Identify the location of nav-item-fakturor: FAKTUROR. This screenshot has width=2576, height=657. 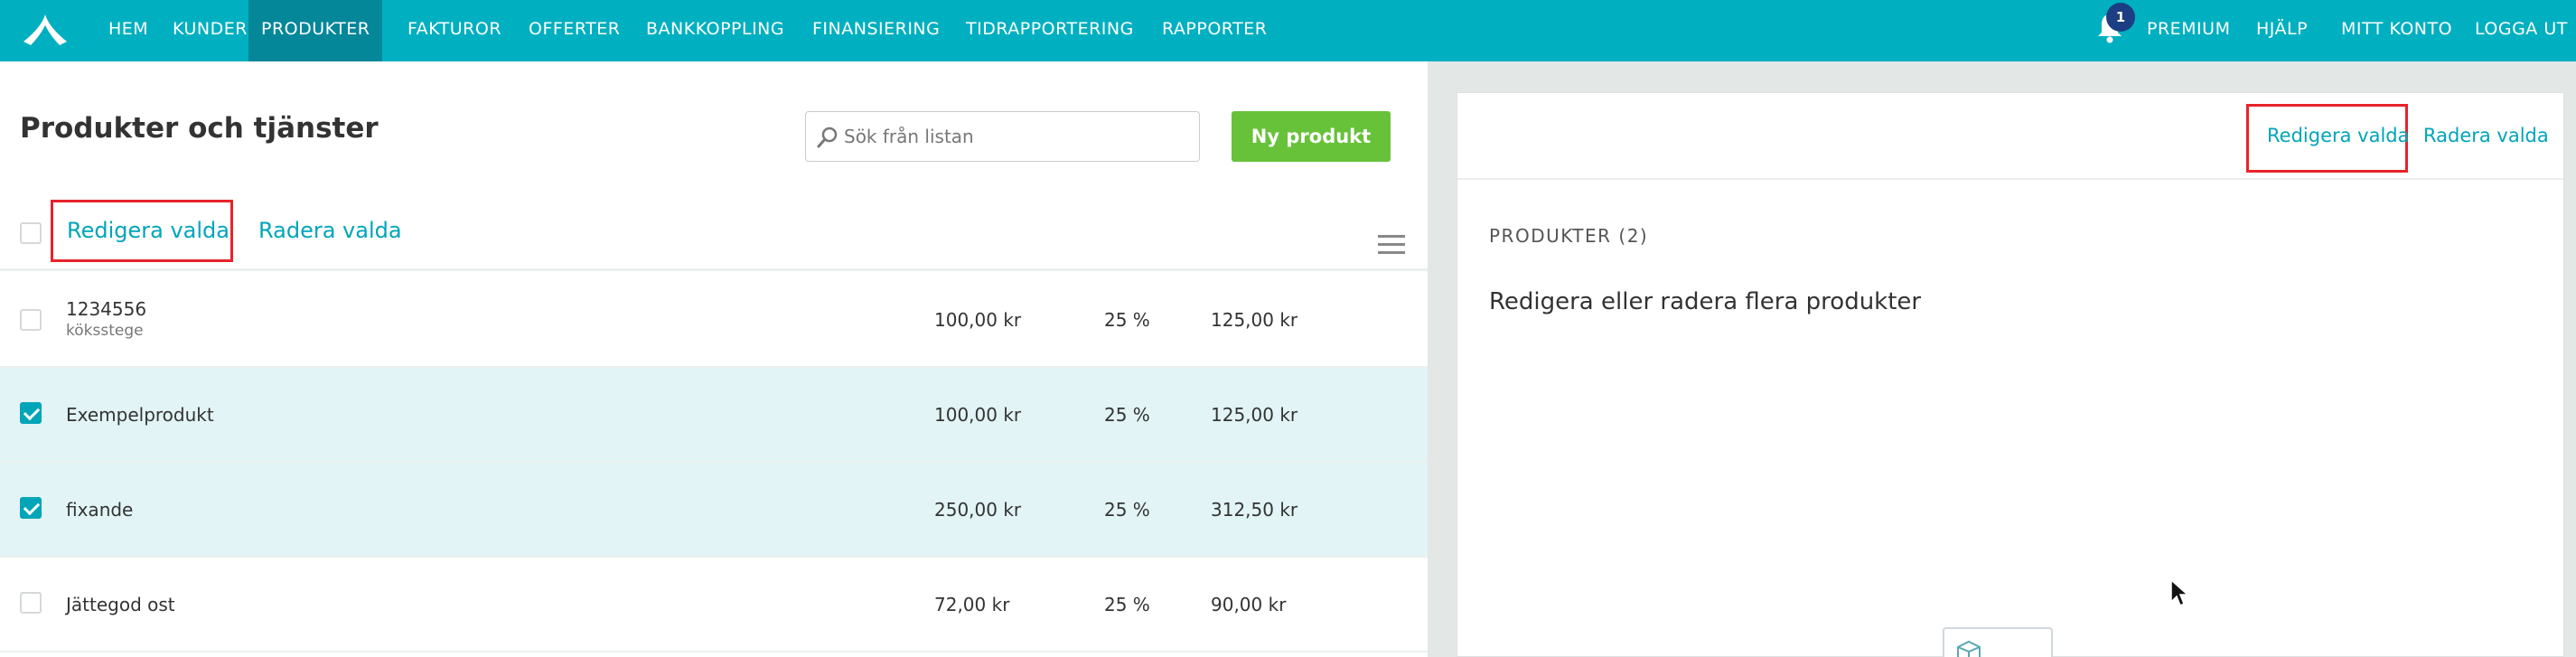
(454, 31).